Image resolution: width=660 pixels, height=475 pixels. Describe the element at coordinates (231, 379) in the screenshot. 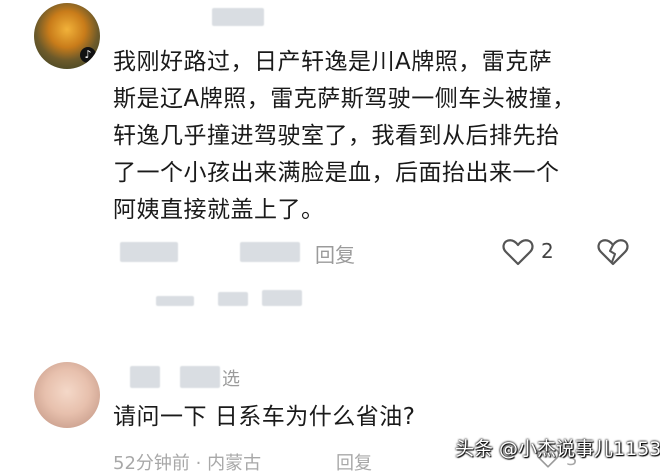

I see `author-pick-tag: 选` at that location.